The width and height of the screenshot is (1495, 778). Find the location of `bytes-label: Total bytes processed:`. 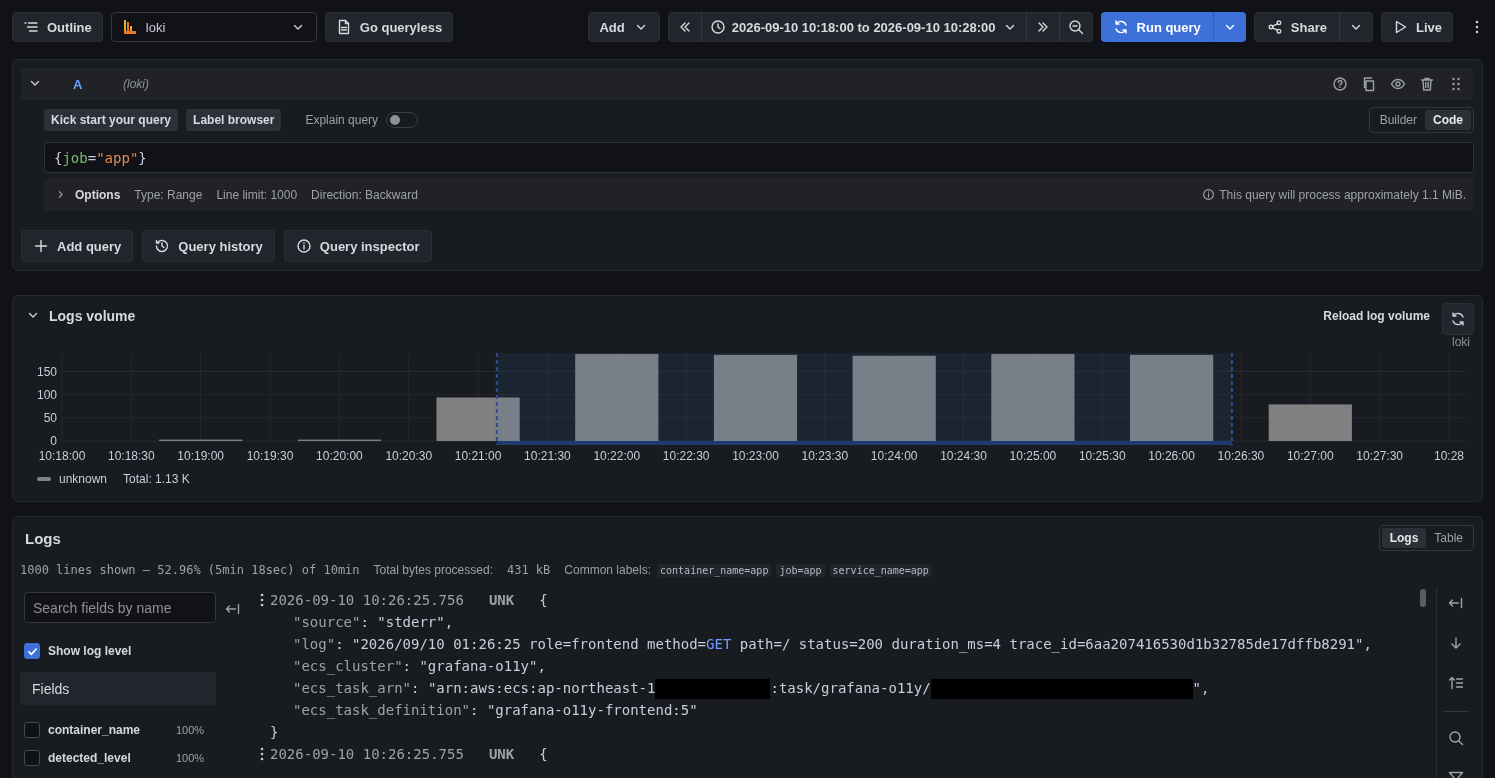

bytes-label: Total bytes processed: is located at coordinates (433, 570).